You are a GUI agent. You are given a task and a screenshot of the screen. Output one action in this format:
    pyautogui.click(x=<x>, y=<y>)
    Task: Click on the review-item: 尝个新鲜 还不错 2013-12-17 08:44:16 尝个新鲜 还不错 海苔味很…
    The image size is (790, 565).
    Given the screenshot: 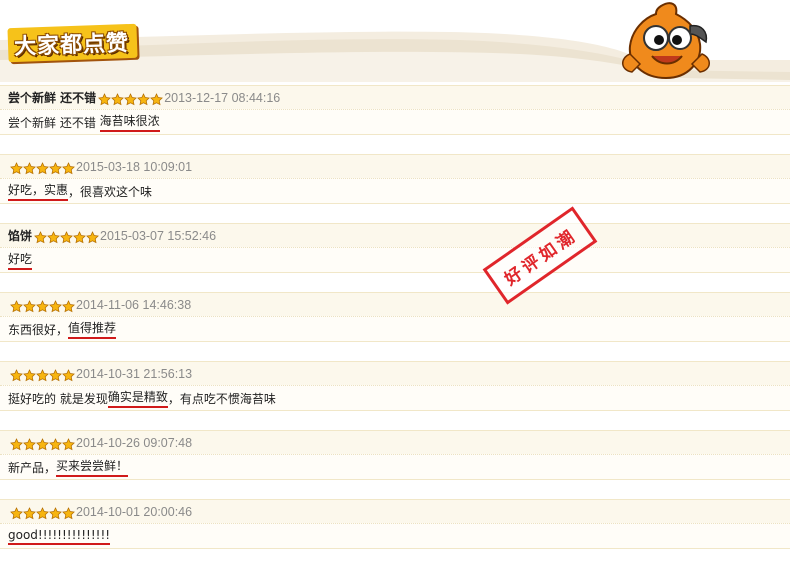 What is the action you would take?
    pyautogui.click(x=395, y=116)
    